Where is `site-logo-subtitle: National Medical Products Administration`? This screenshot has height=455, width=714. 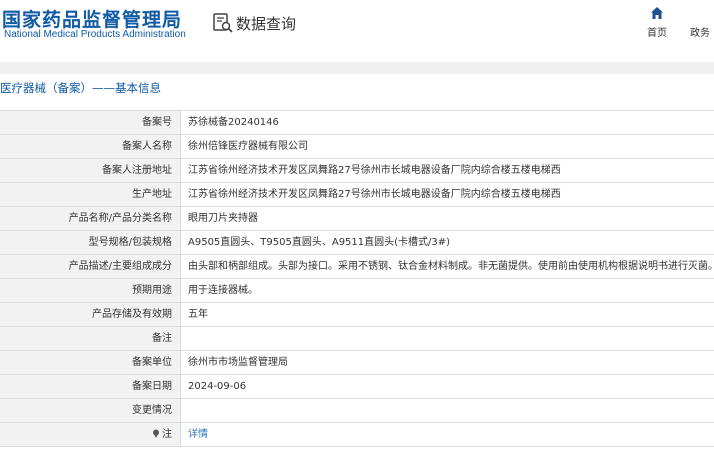 site-logo-subtitle: National Medical Products Administration is located at coordinates (95, 34).